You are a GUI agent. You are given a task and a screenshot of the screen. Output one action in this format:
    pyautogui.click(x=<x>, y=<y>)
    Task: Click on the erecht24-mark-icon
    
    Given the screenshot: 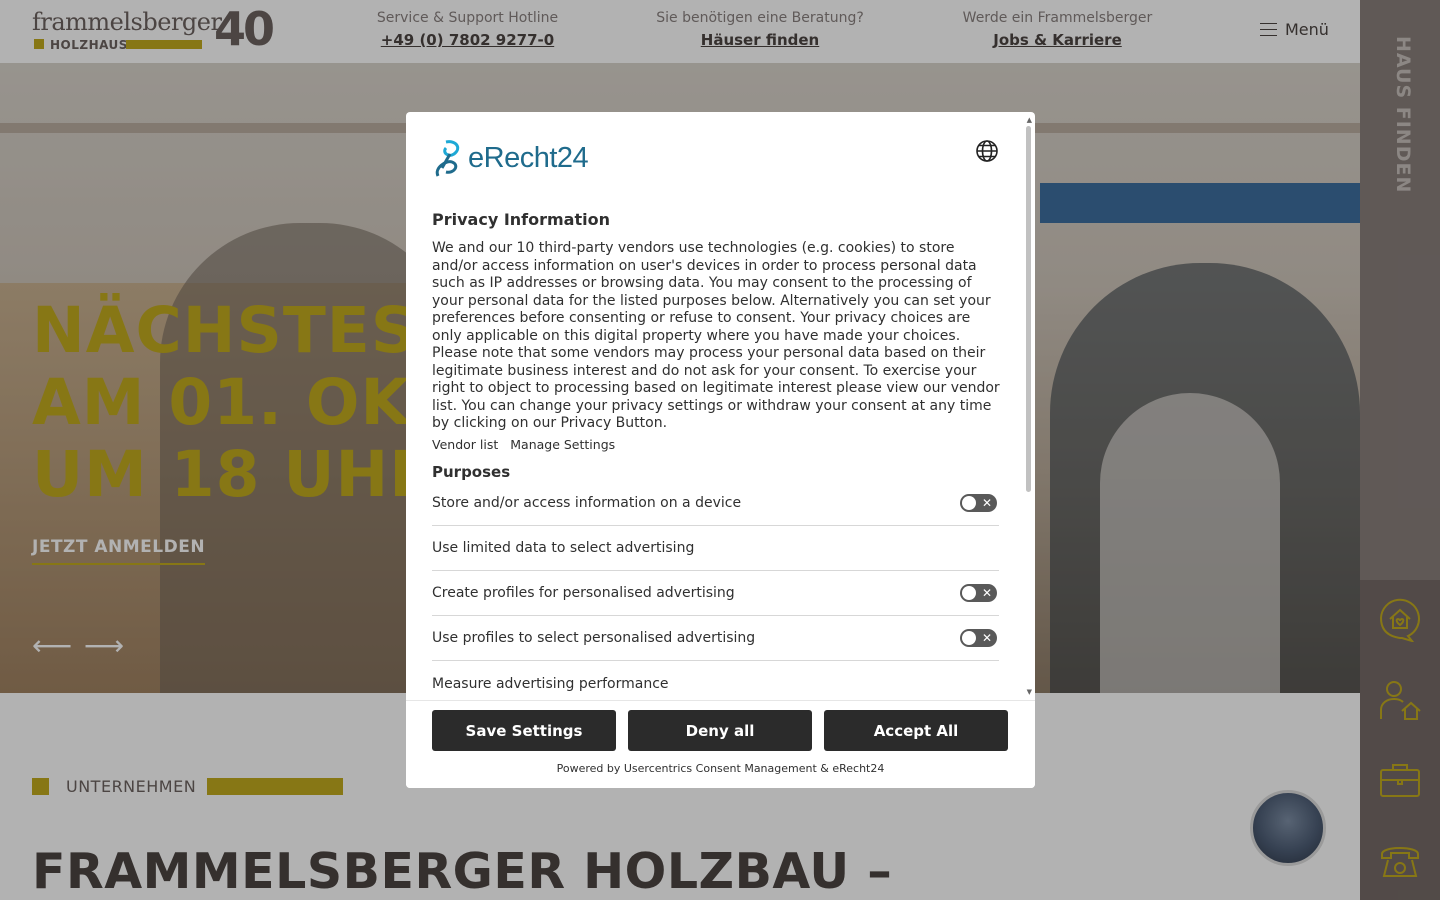 What is the action you would take?
    pyautogui.click(x=447, y=158)
    